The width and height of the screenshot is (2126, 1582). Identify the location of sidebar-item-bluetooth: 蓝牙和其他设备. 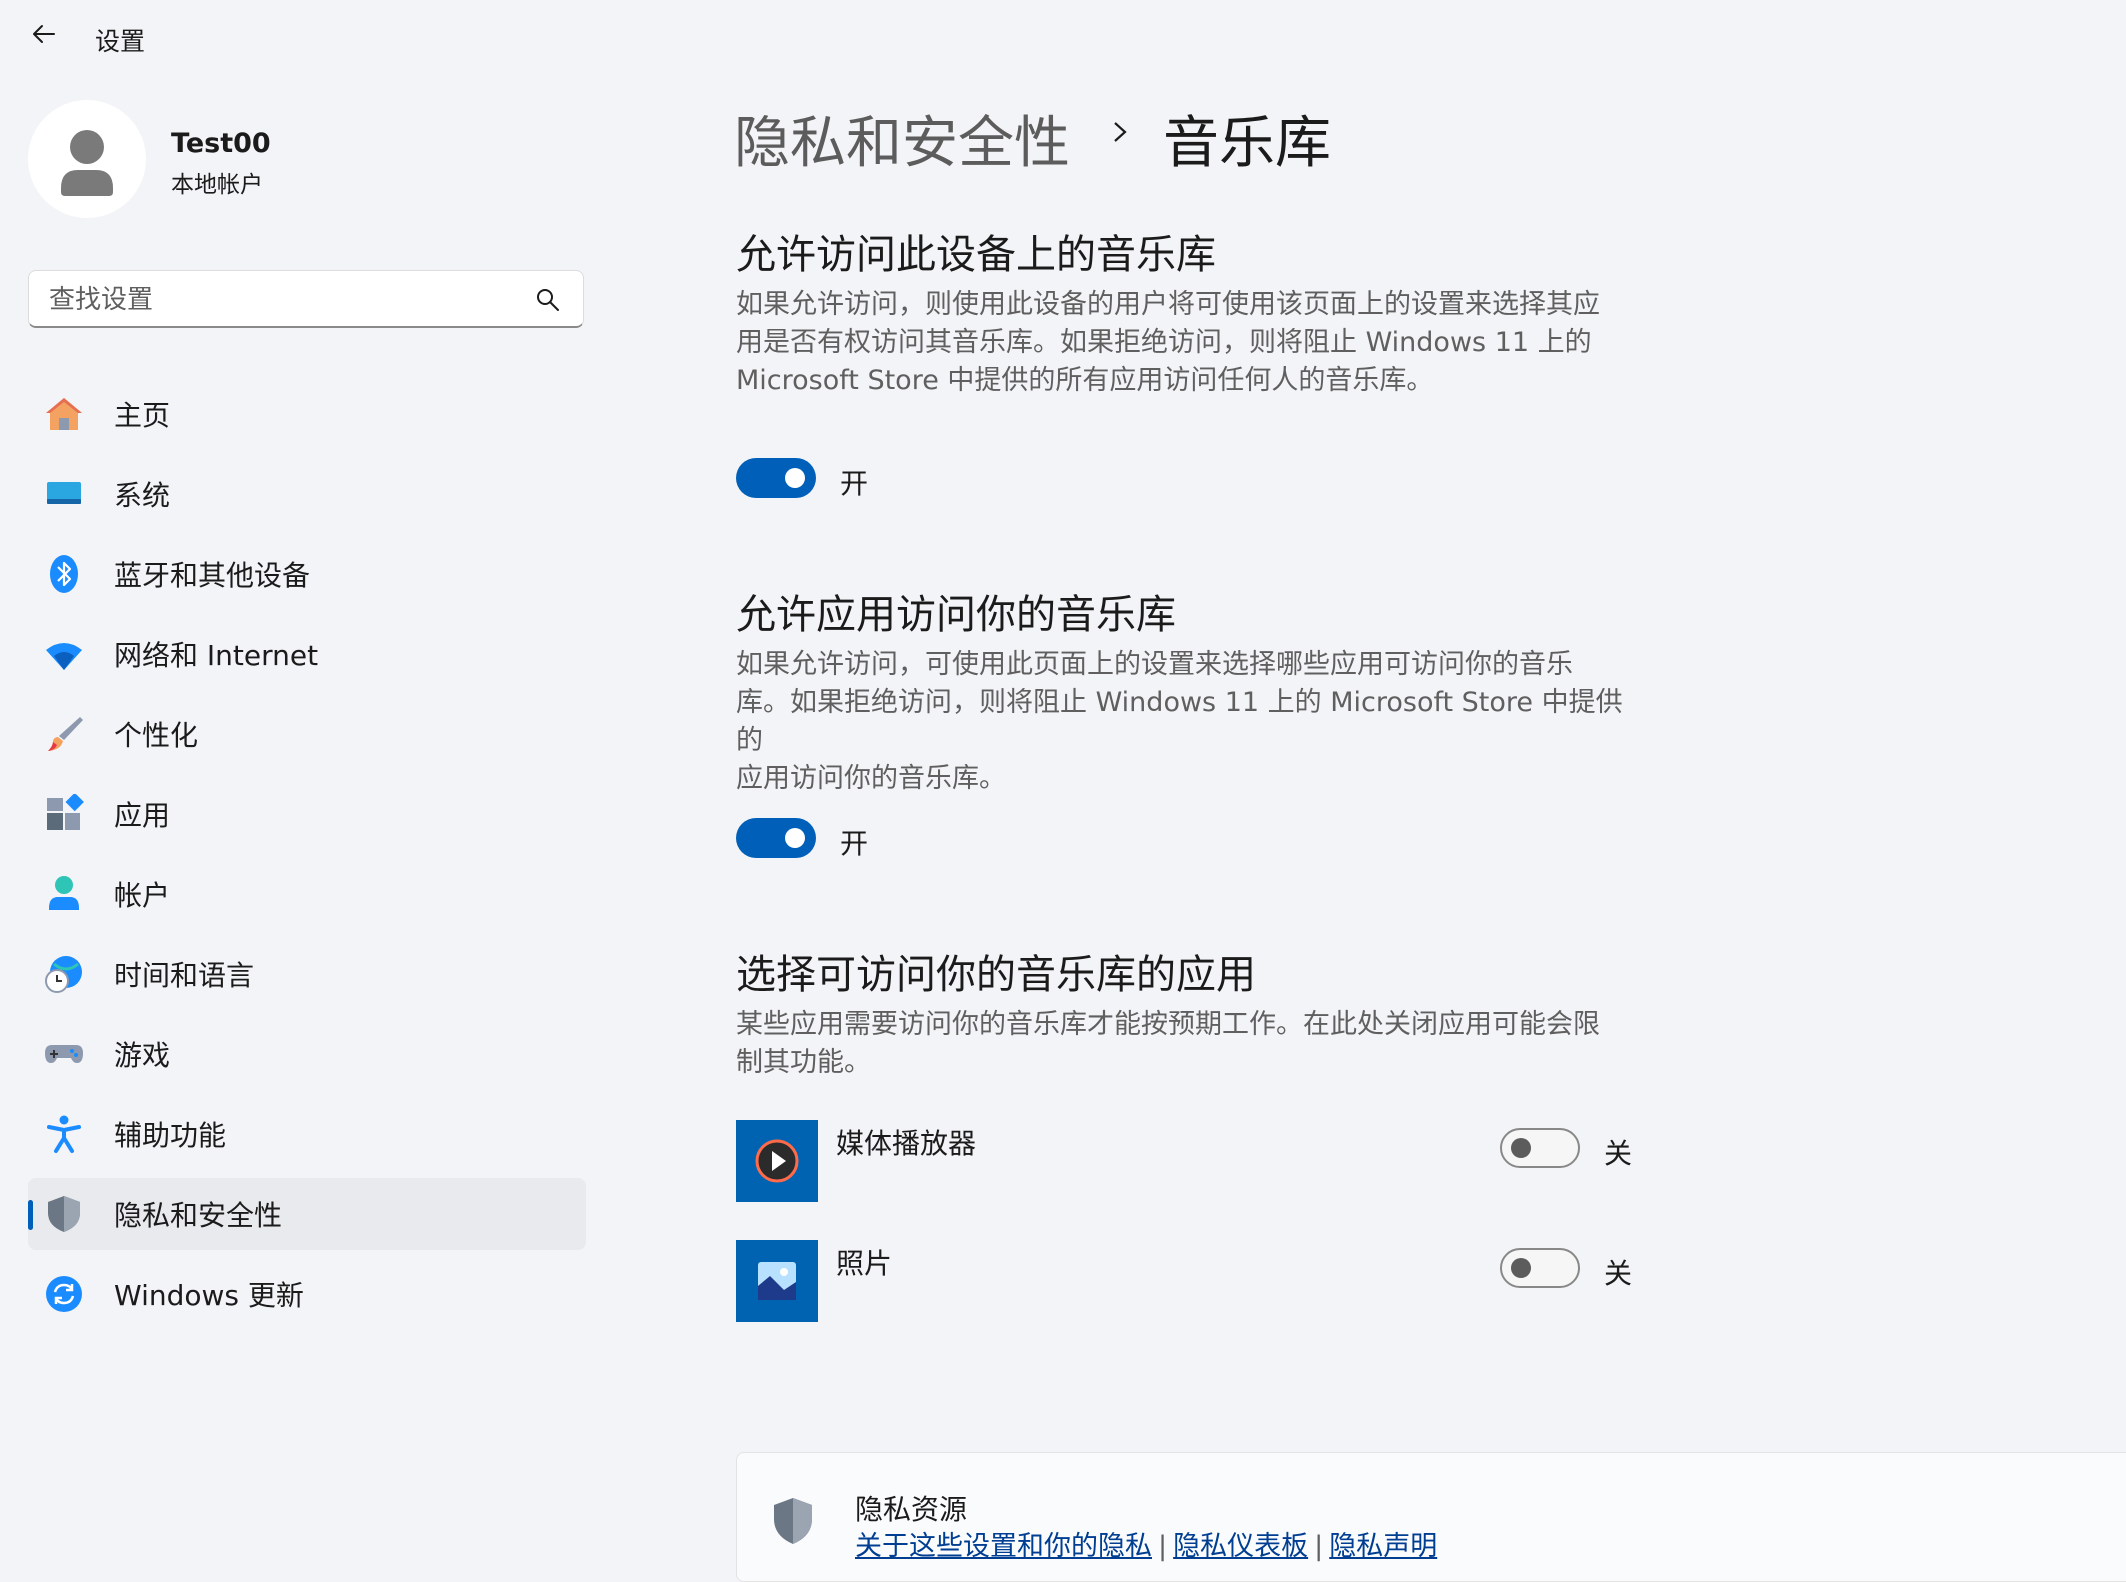
(307, 574).